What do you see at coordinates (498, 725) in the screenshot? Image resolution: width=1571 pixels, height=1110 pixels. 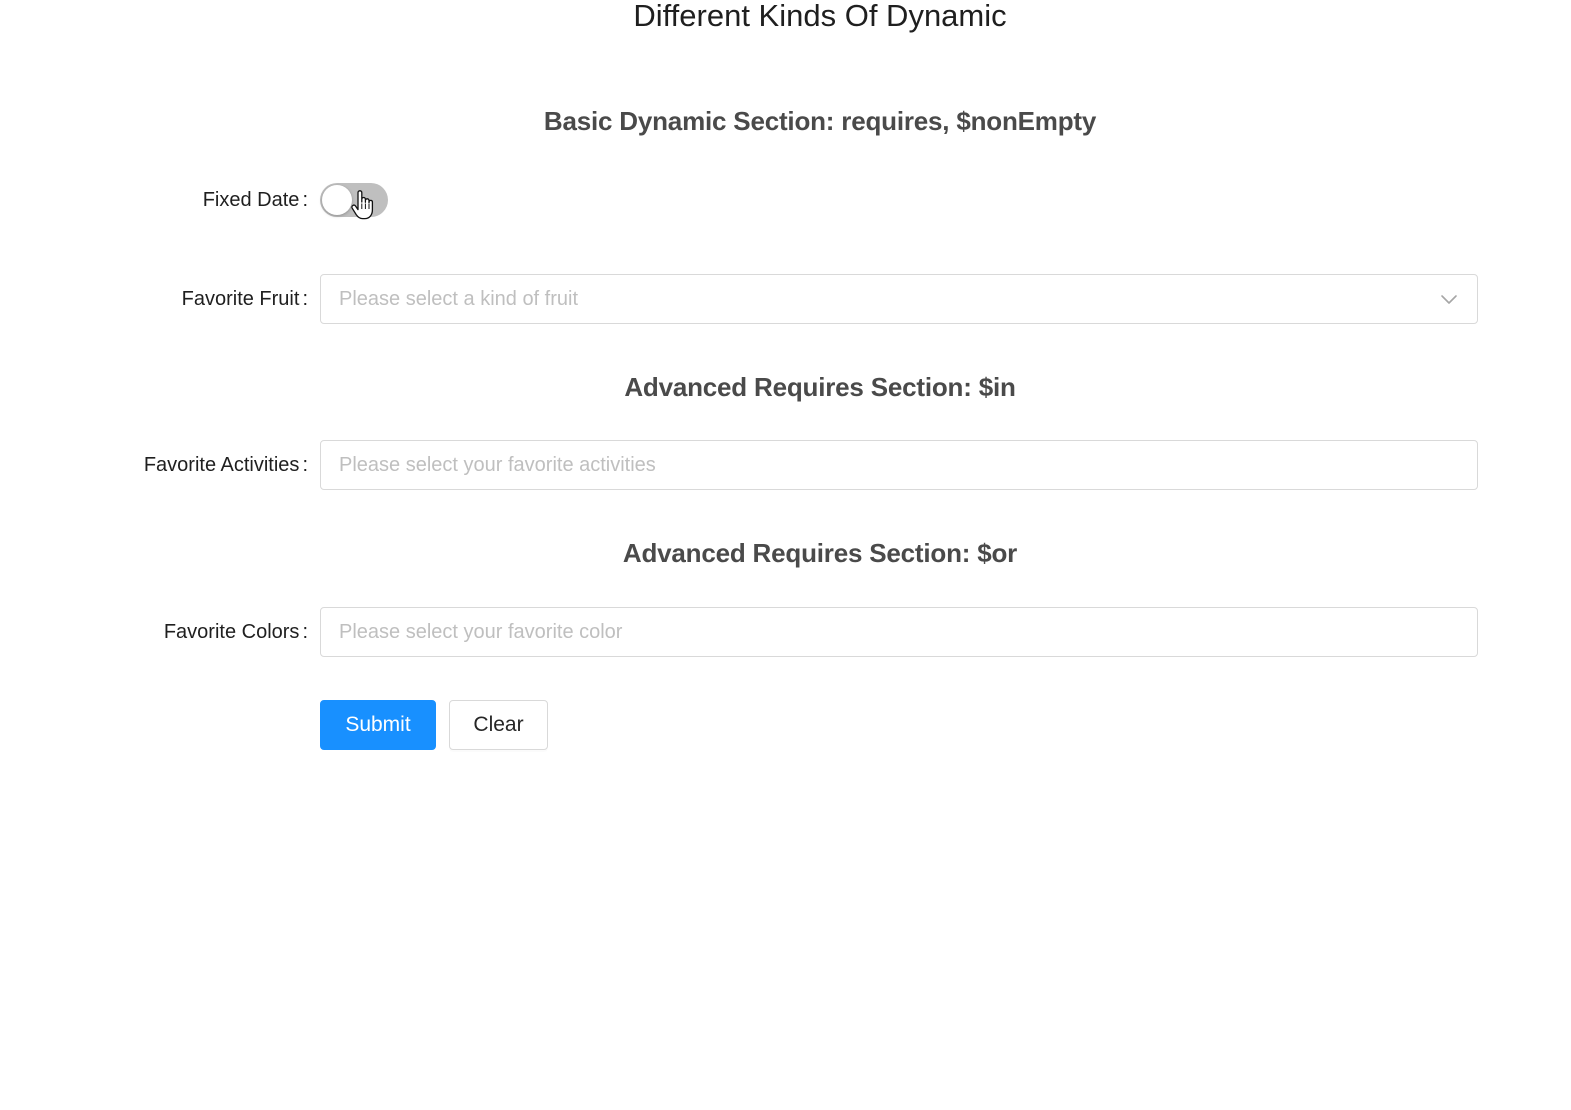 I see `clear-button: Clear` at bounding box center [498, 725].